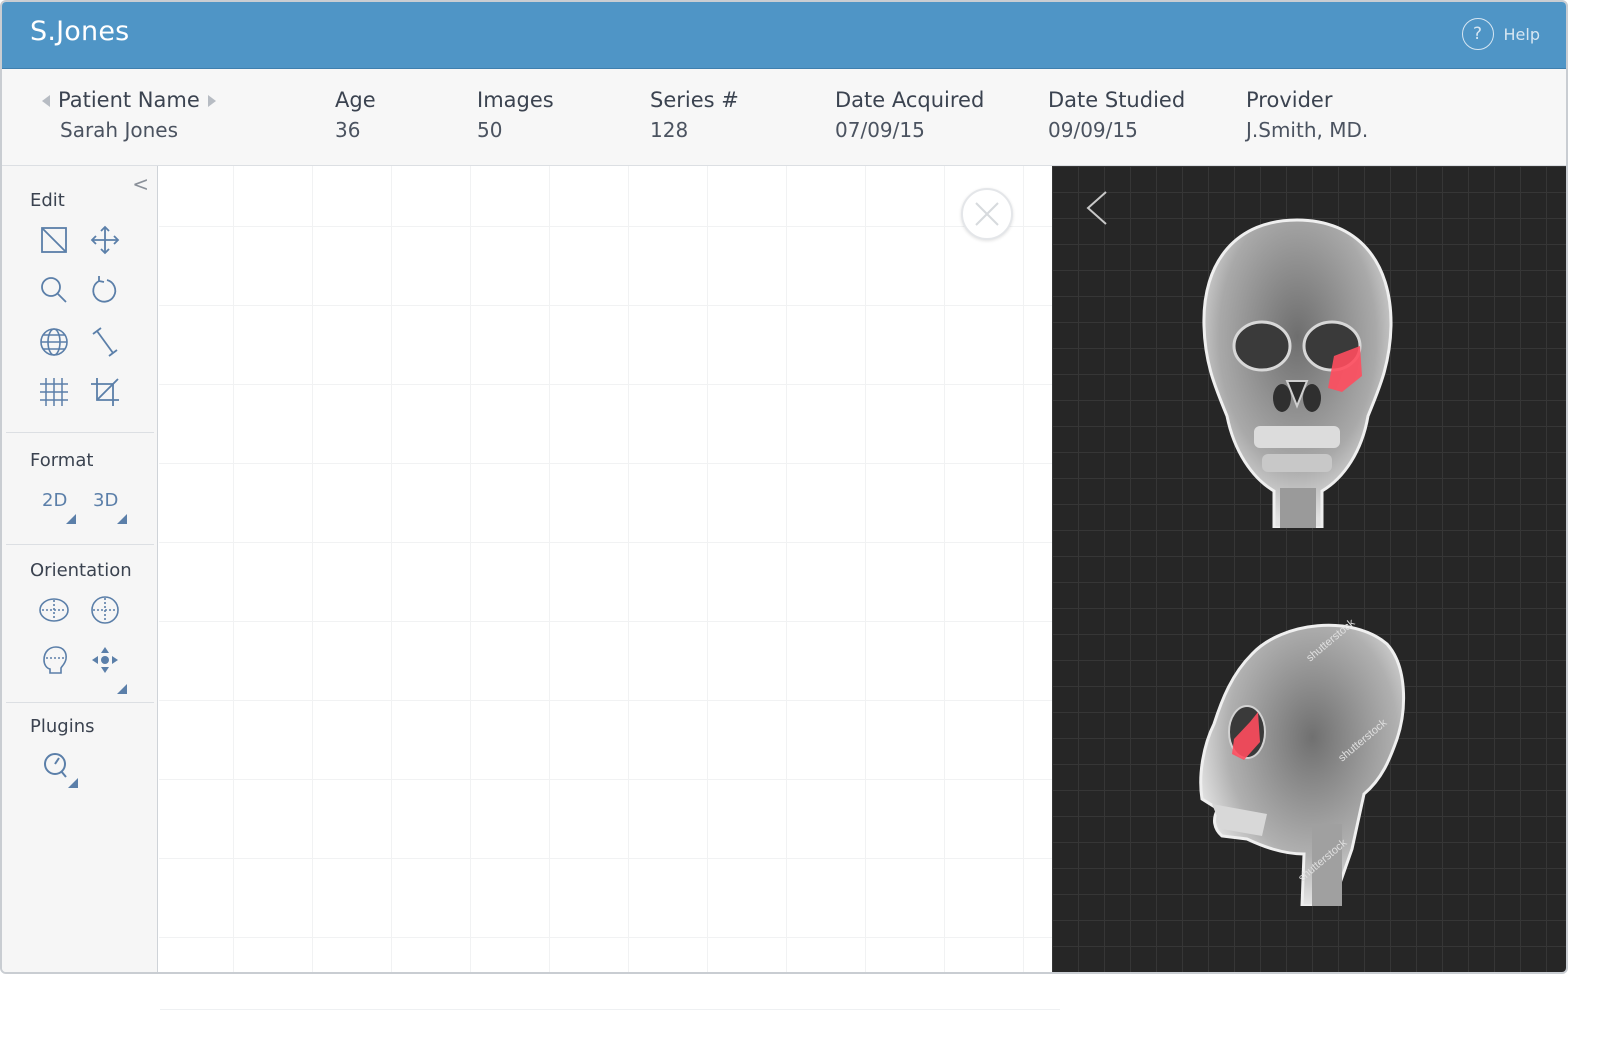 The width and height of the screenshot is (1610, 1040). I want to click on format-3d-button: 3D, so click(105, 500).